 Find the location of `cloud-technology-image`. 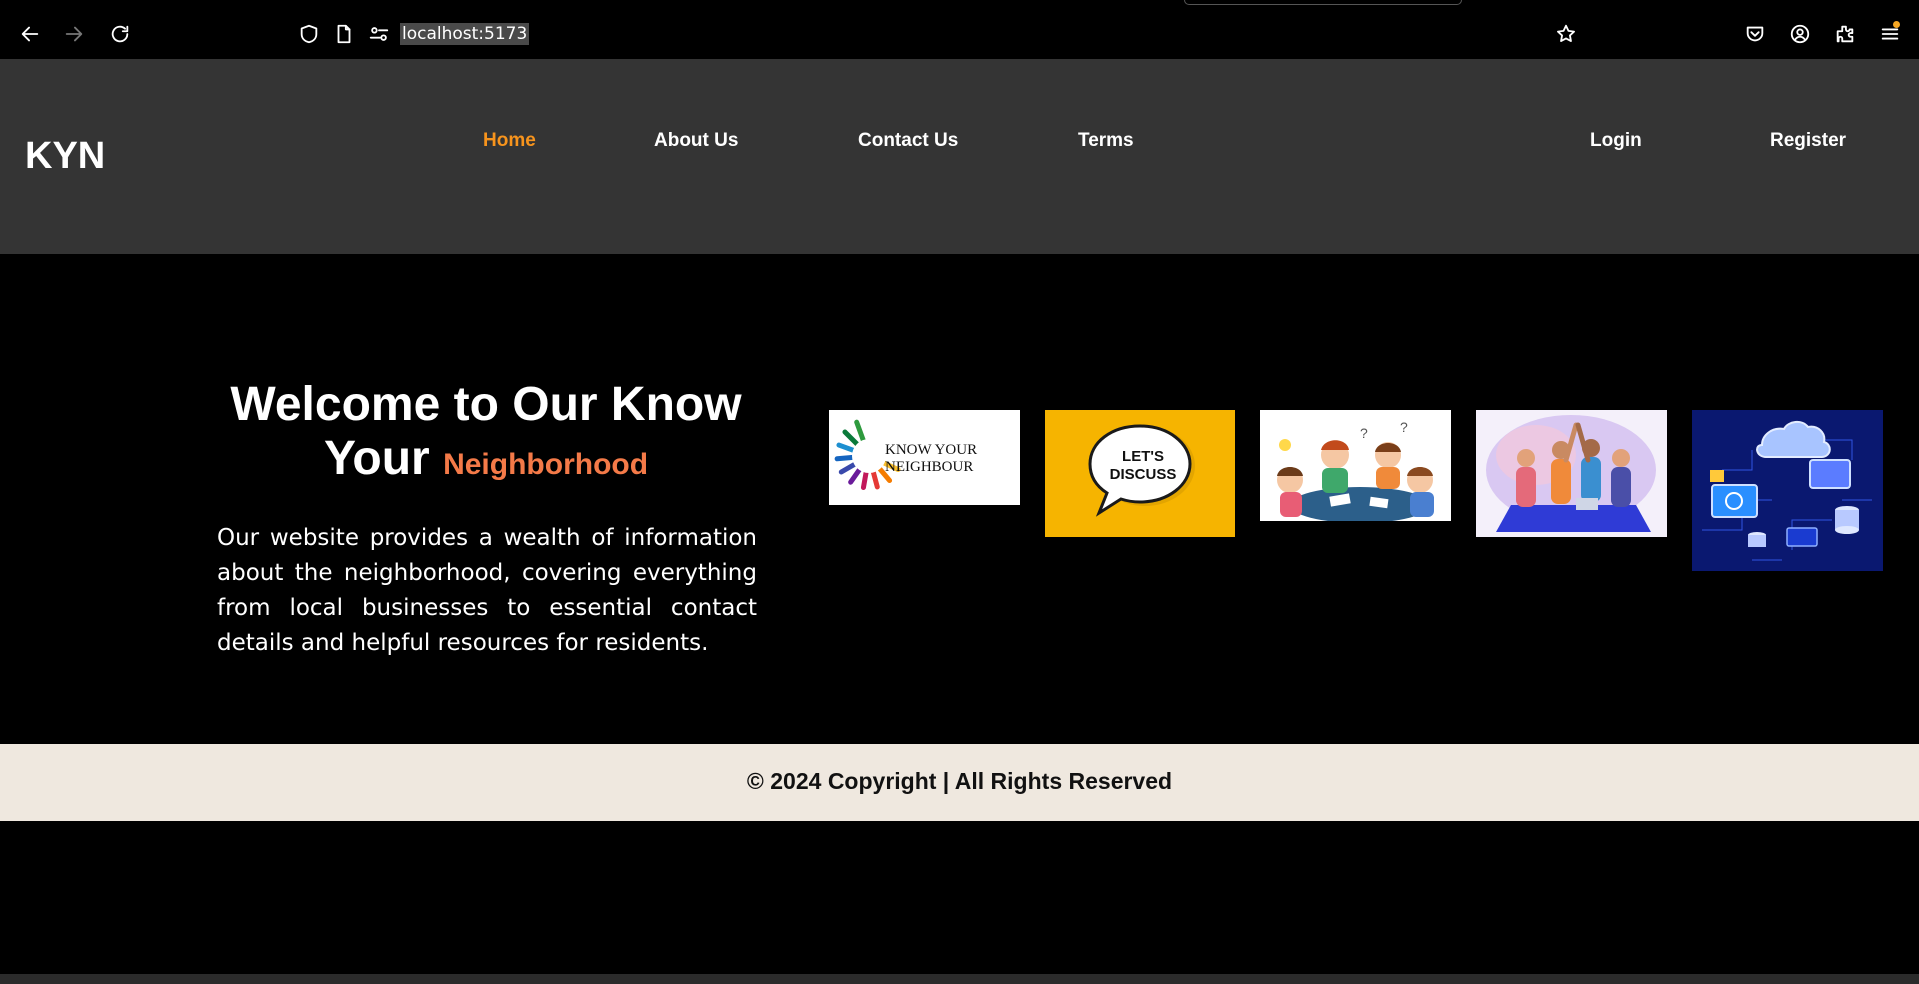

cloud-technology-image is located at coordinates (1787, 490).